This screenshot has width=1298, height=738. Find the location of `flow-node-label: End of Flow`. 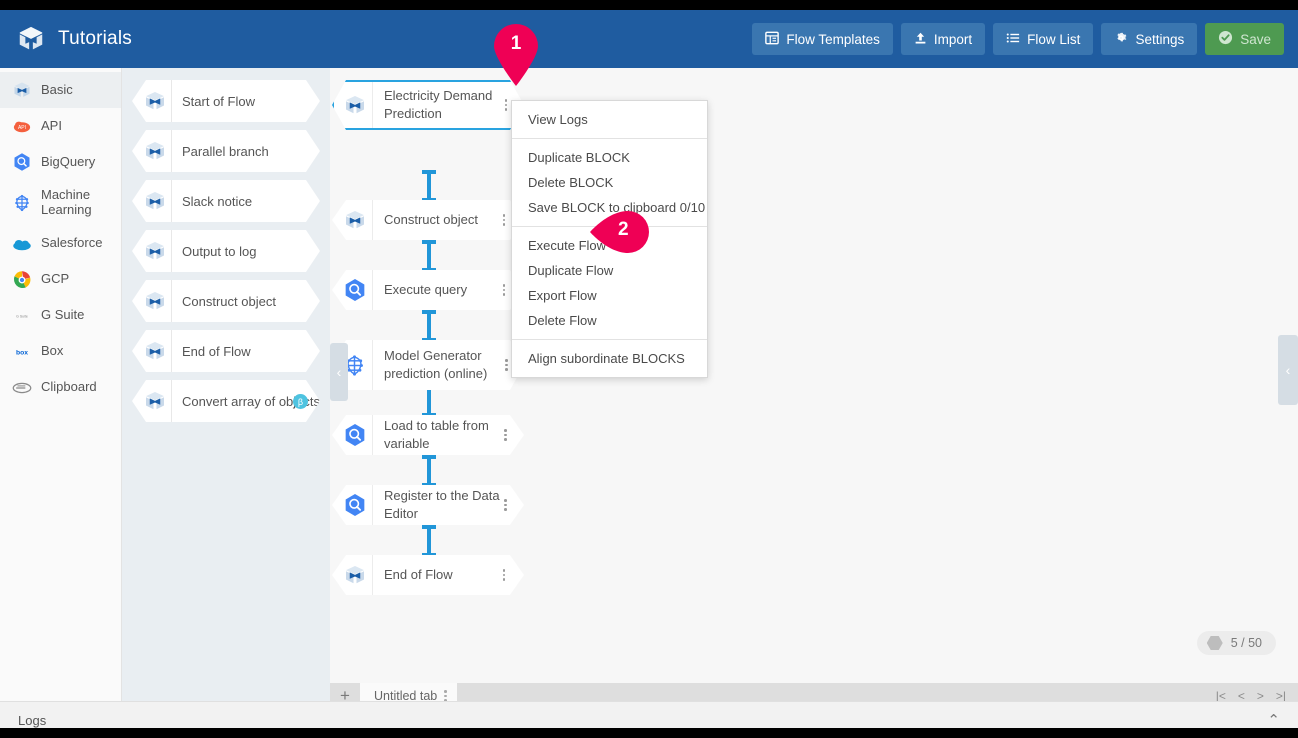

flow-node-label: End of Flow is located at coordinates (418, 574).